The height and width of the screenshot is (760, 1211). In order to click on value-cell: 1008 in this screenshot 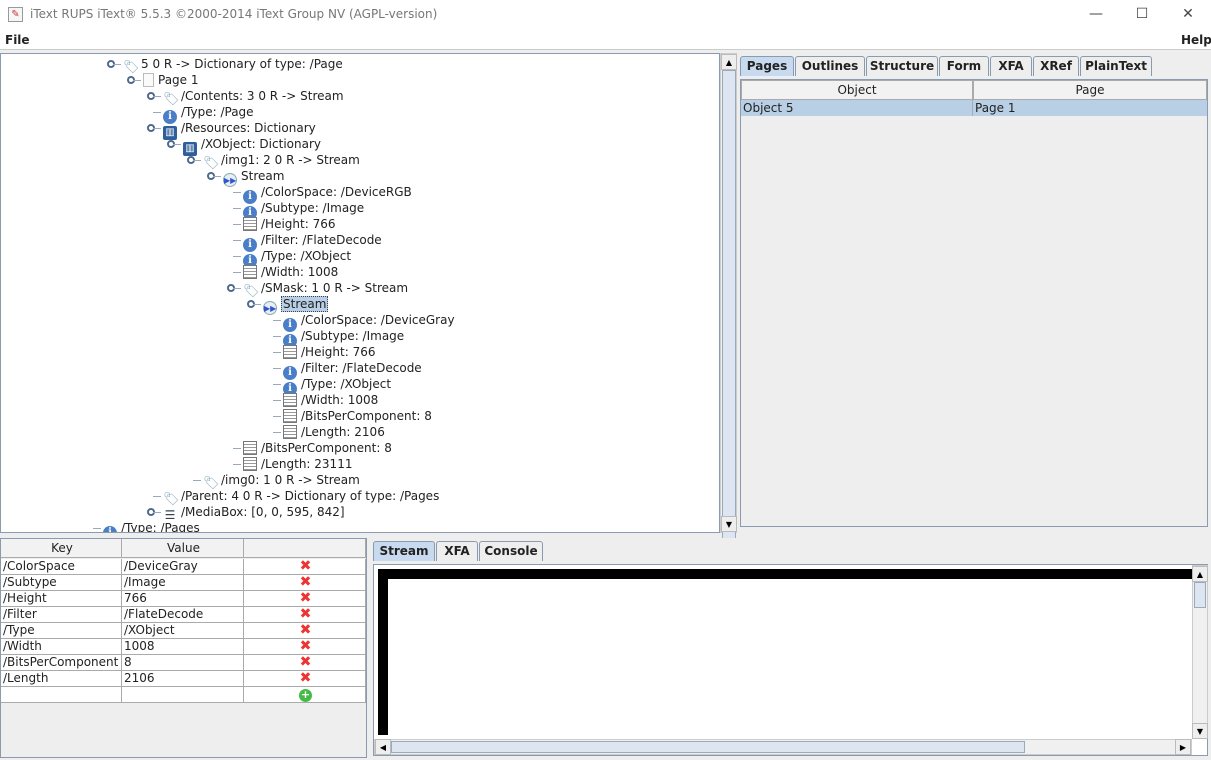, I will do `click(183, 647)`.